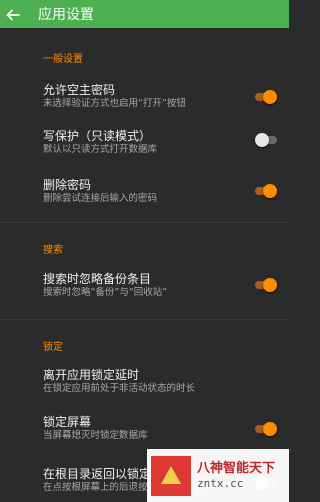  What do you see at coordinates (100, 198) in the screenshot?
I see `pref-summary: 删除尝试连接后输入的密码` at bounding box center [100, 198].